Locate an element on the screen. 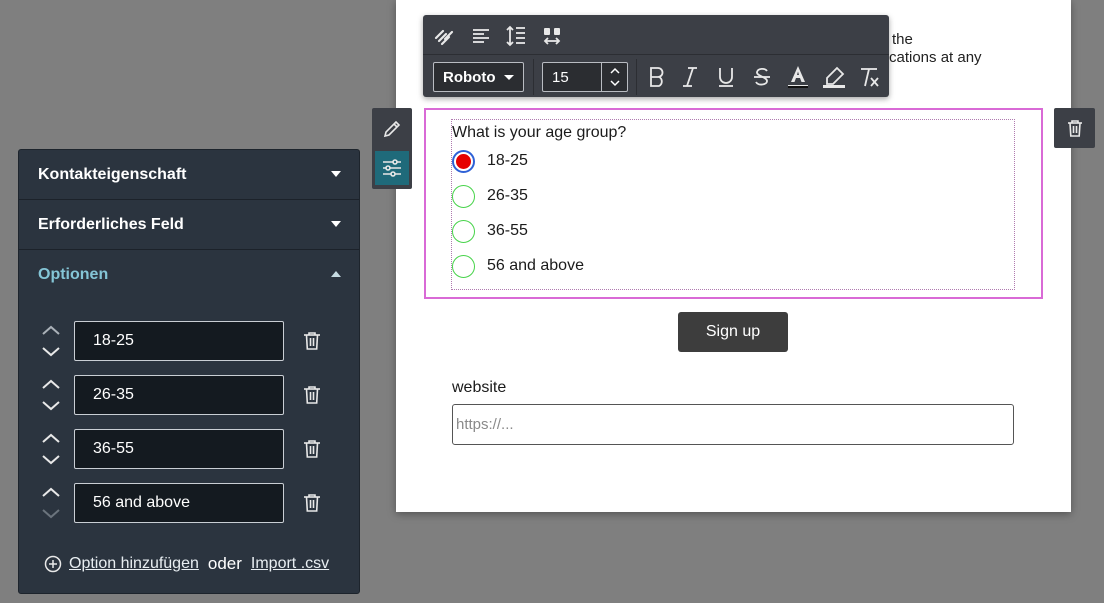 The height and width of the screenshot is (603, 1104). accordion-erforderliches-feld: Erforderliches Feld is located at coordinates (189, 225).